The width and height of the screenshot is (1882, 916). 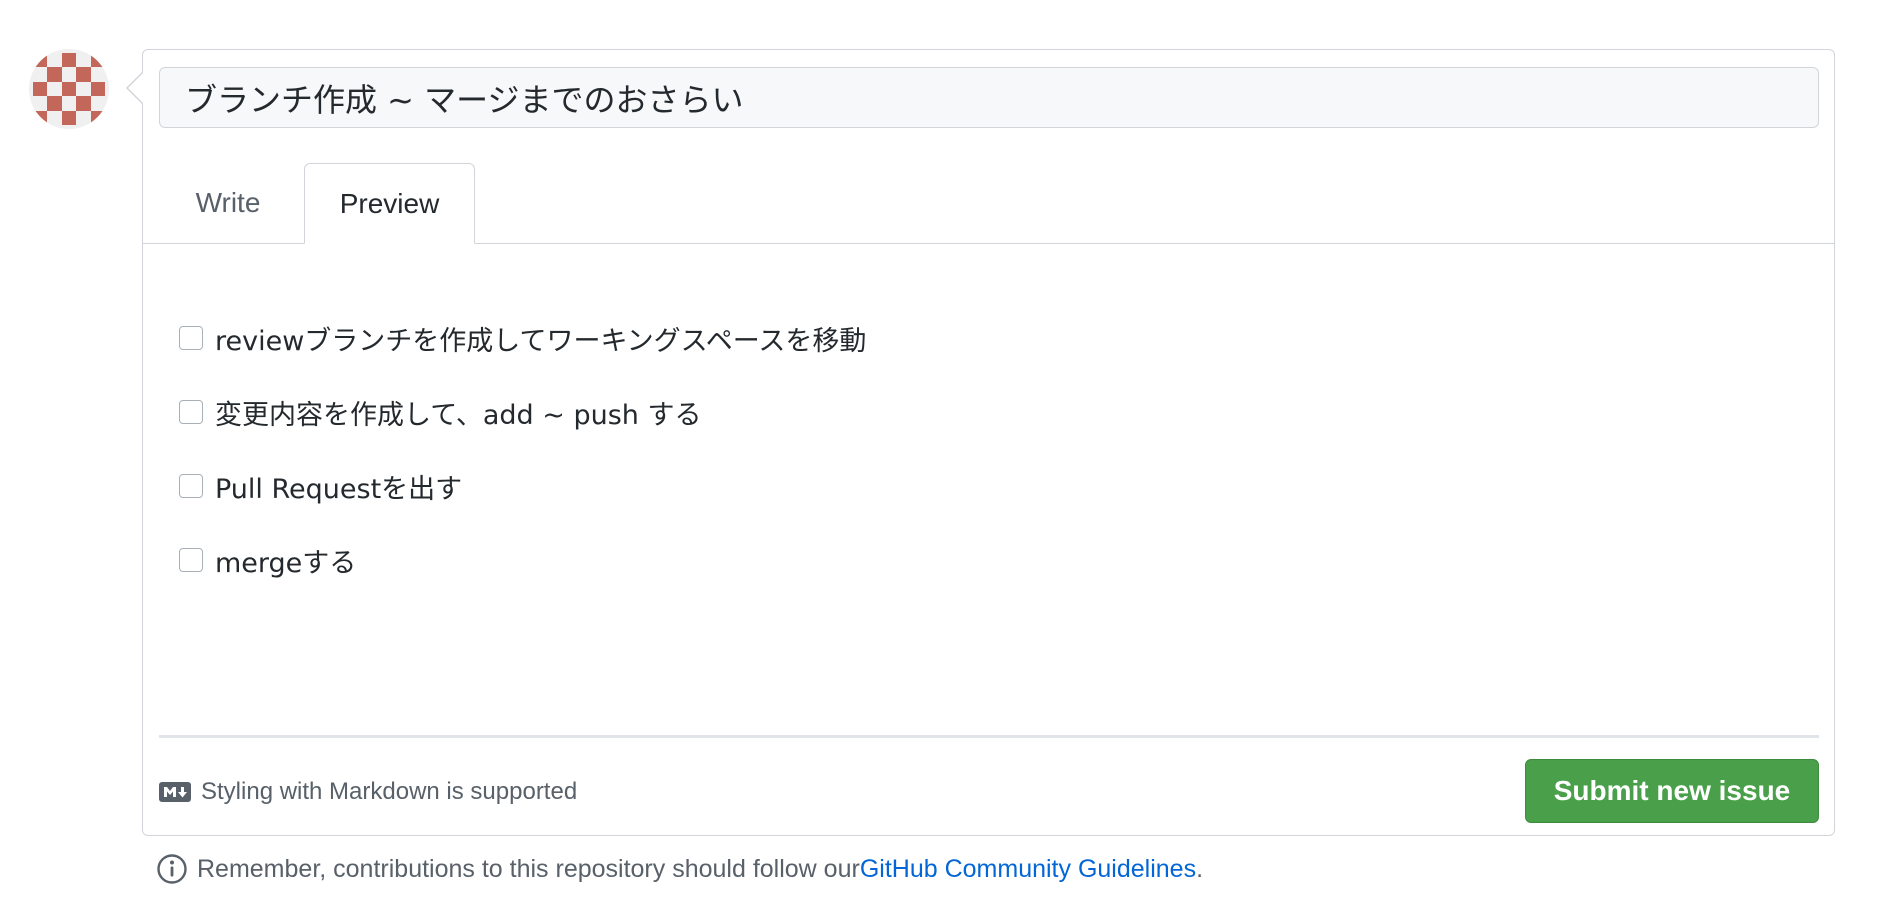 I want to click on divider, so click(x=989, y=736).